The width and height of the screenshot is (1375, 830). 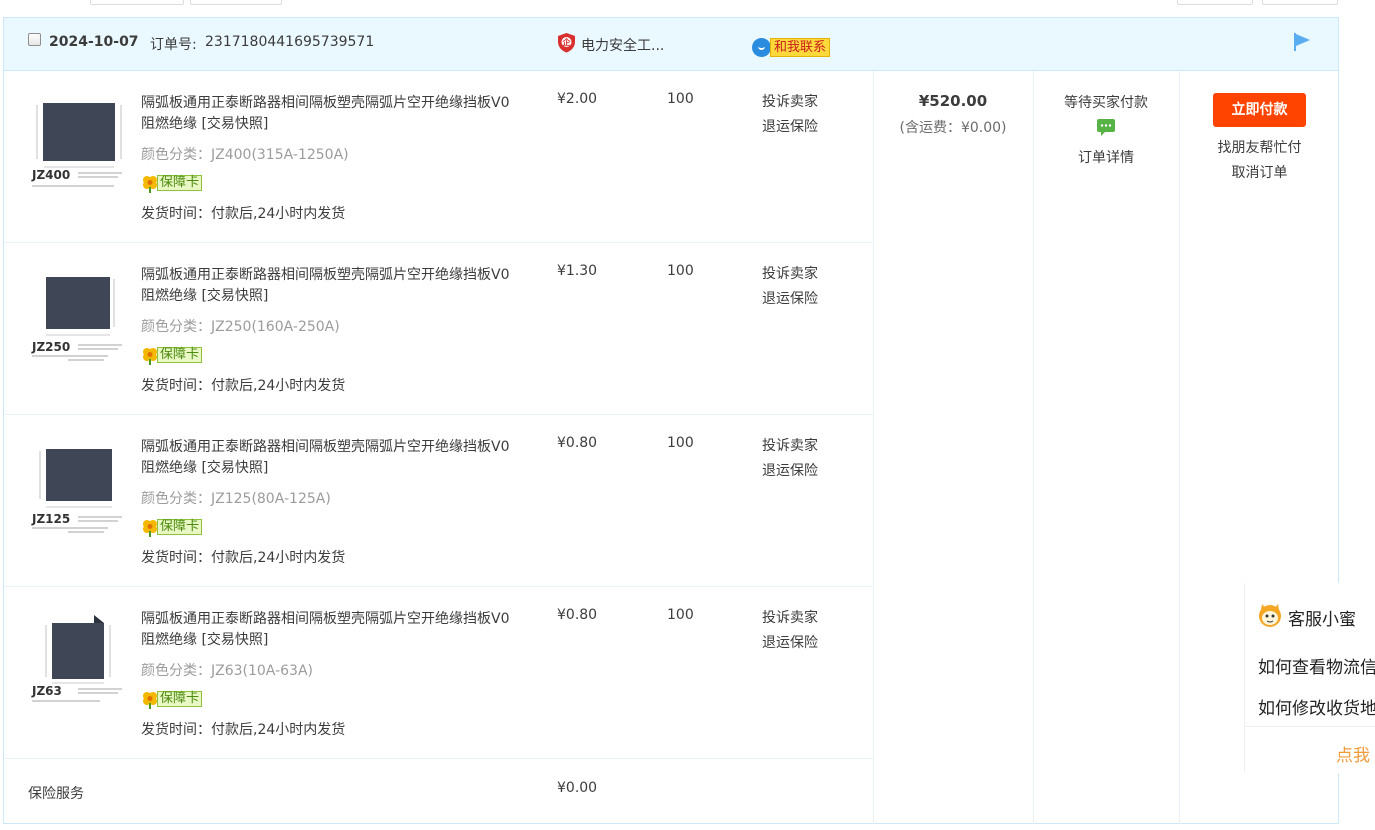 What do you see at coordinates (577, 99) in the screenshot?
I see `unit-price: ¥2.00` at bounding box center [577, 99].